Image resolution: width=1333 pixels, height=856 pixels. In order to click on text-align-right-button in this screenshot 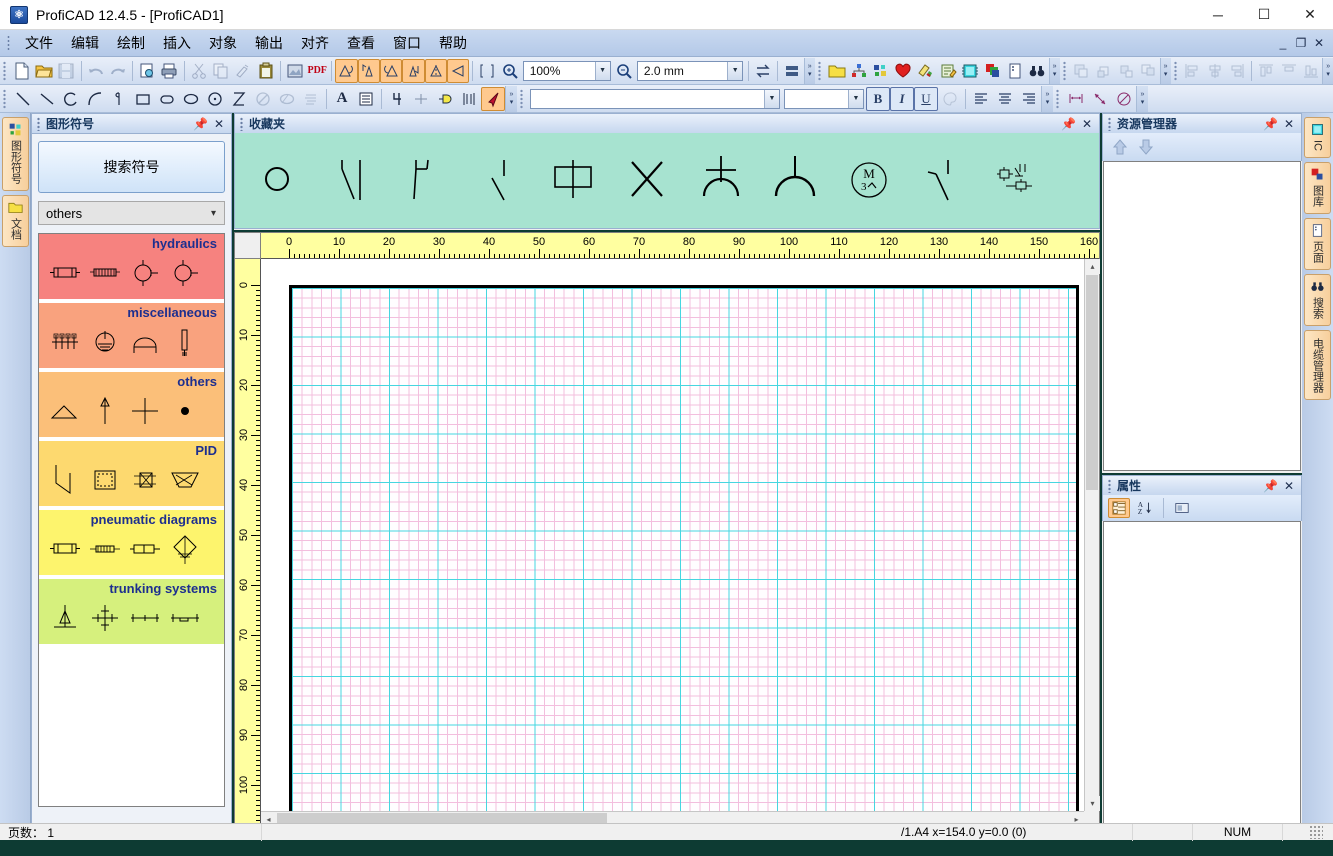, I will do `click(1029, 99)`.